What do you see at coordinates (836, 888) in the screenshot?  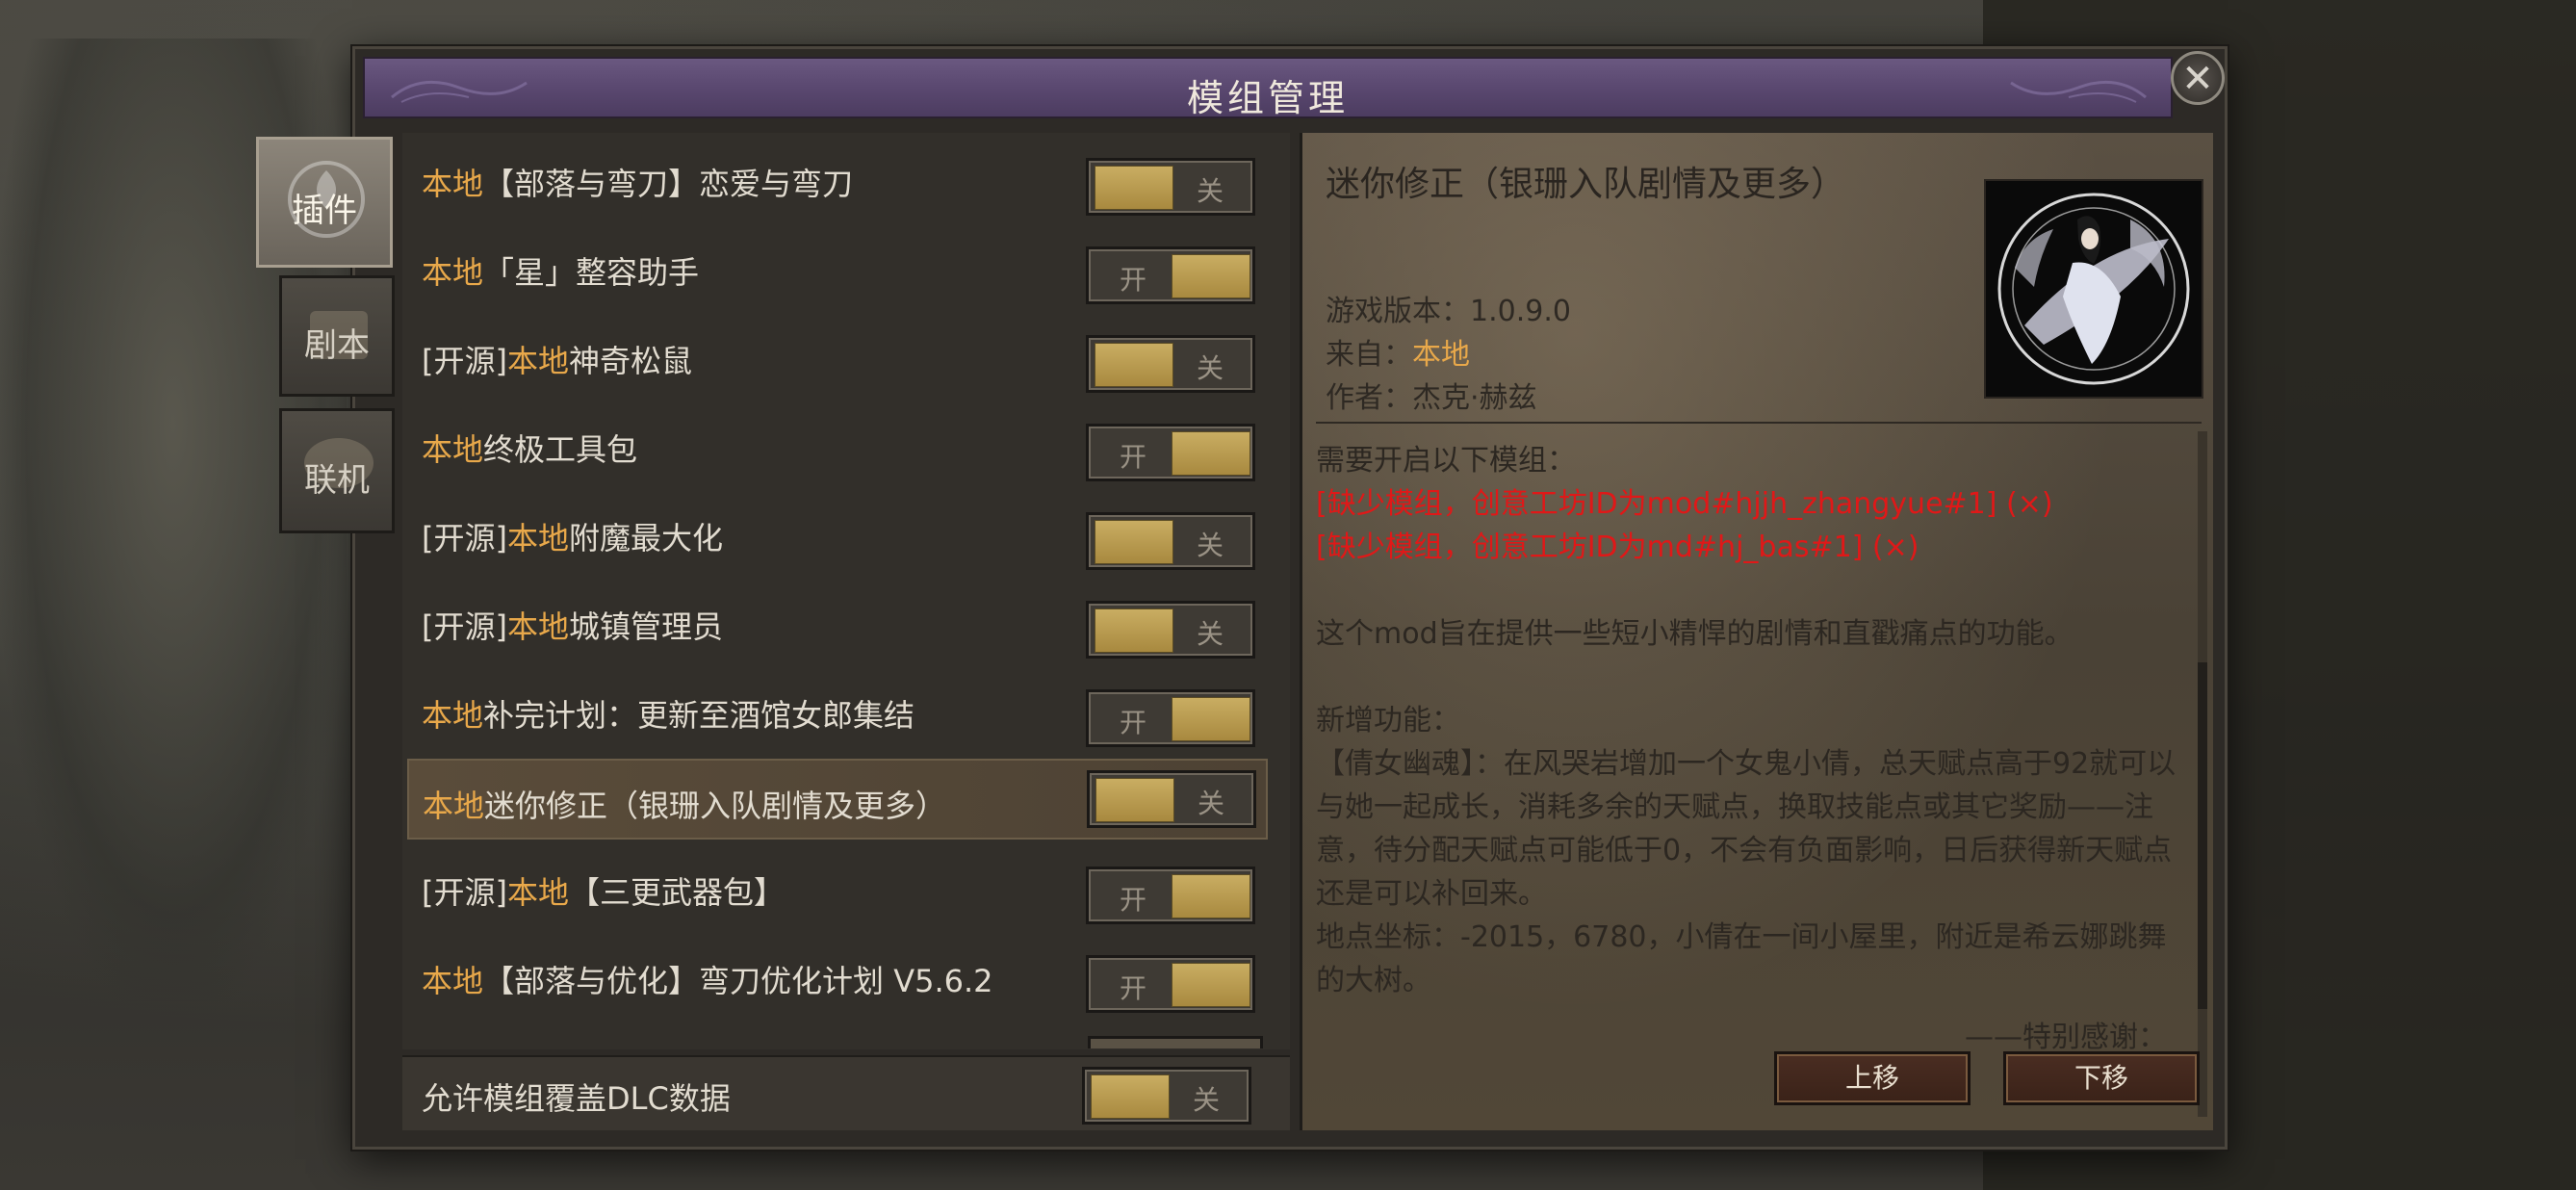 I see `mod-row: [开源]本地【三更武器包】 开` at bounding box center [836, 888].